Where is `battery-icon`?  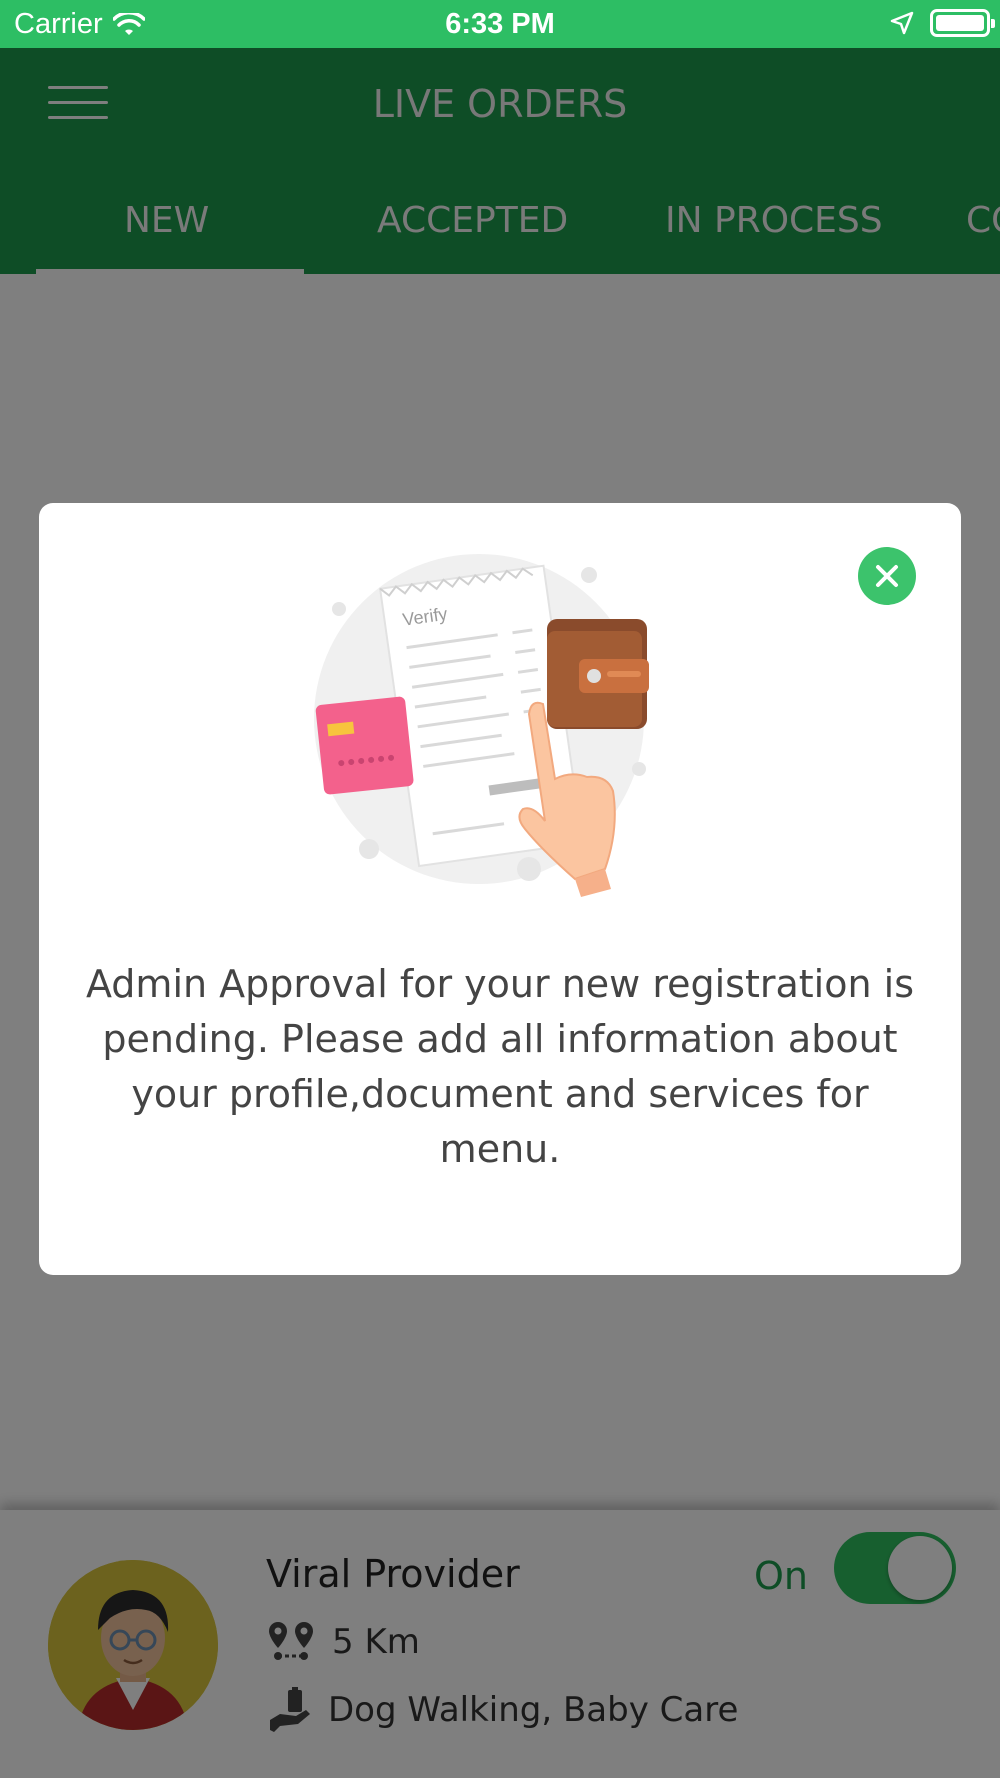 battery-icon is located at coordinates (962, 23).